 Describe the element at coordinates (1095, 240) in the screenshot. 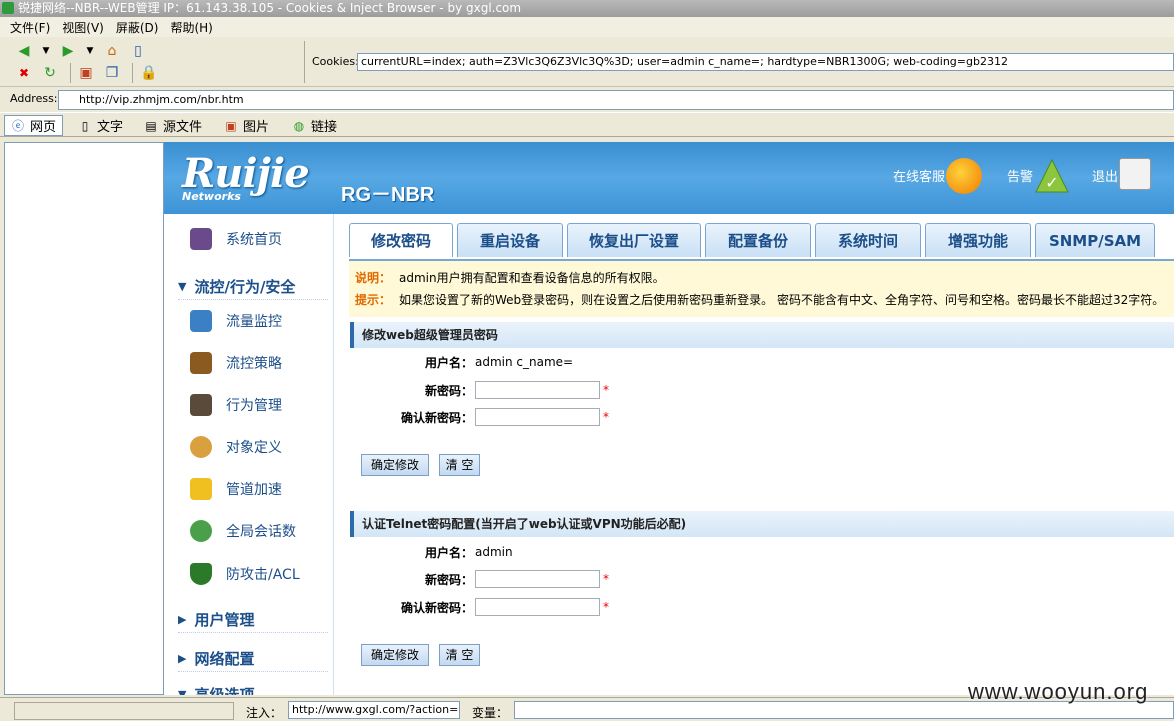

I see `tab-snmp-sam: SNMP/SAM` at that location.